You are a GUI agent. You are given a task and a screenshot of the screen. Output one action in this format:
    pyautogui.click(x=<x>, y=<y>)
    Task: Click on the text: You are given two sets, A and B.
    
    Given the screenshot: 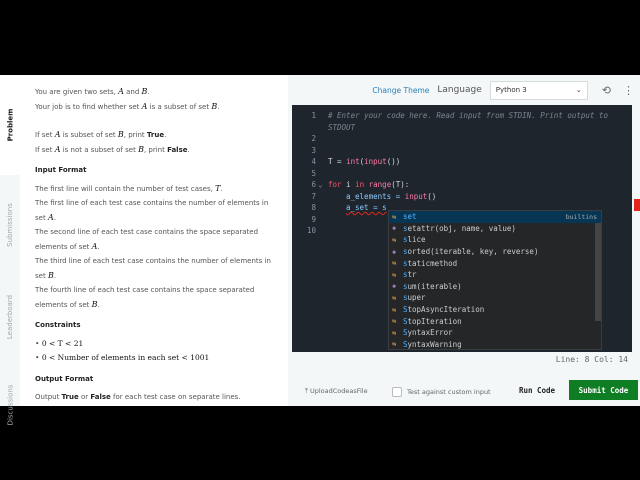 What is the action you would take?
    pyautogui.click(x=92, y=91)
    